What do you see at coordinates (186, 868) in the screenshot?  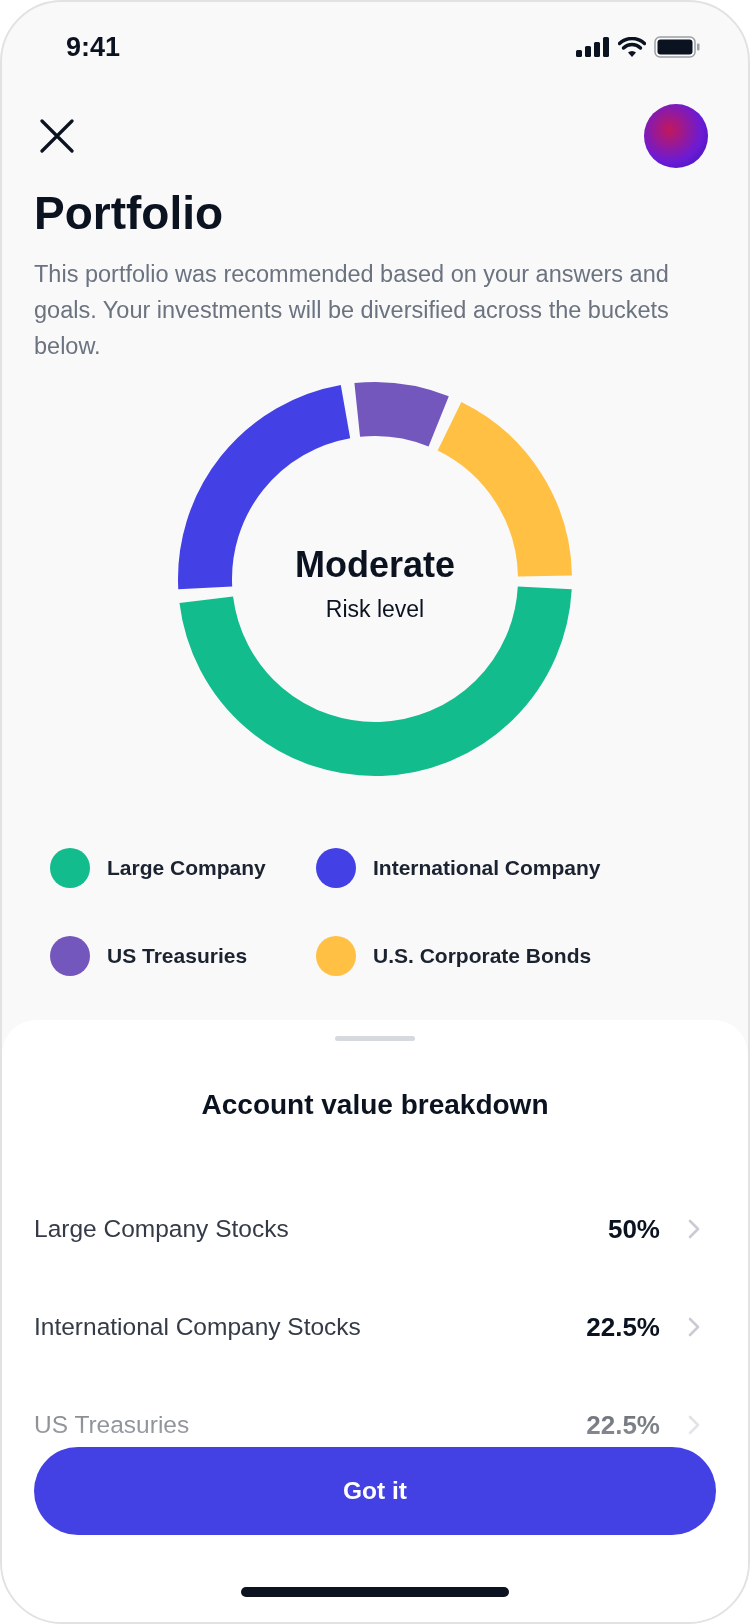 I see `legend-label: Large Company` at bounding box center [186, 868].